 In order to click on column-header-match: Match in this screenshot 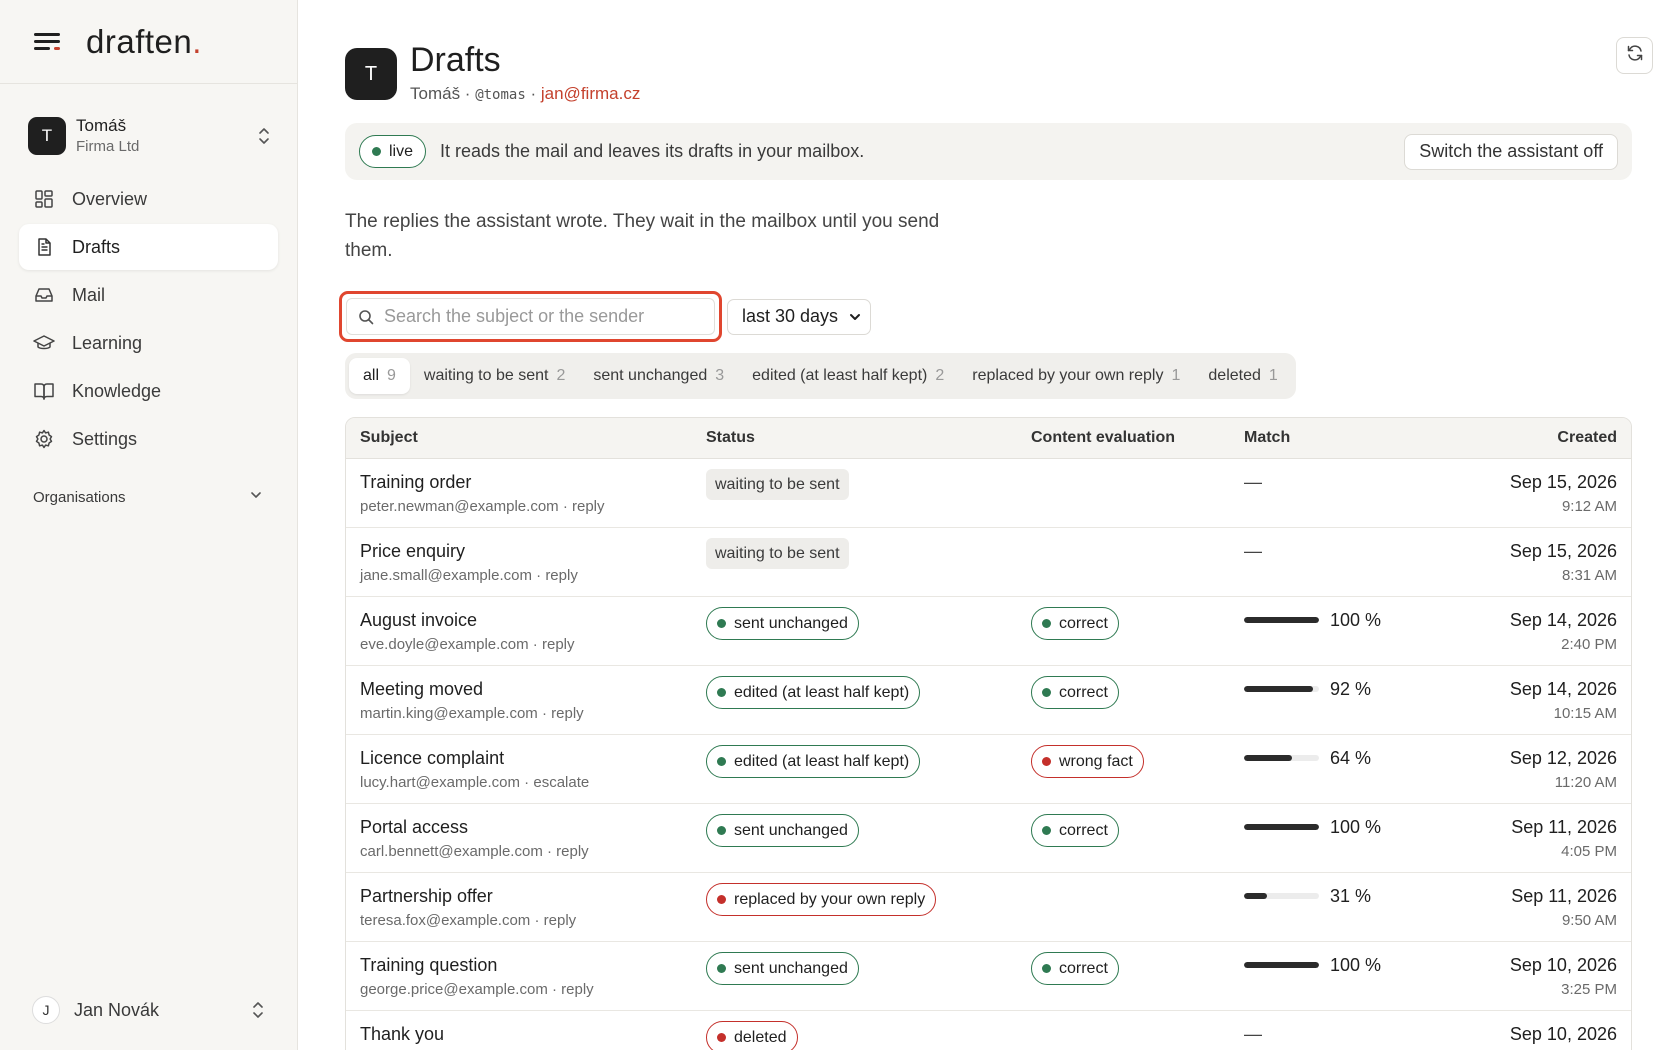, I will do `click(1354, 438)`.